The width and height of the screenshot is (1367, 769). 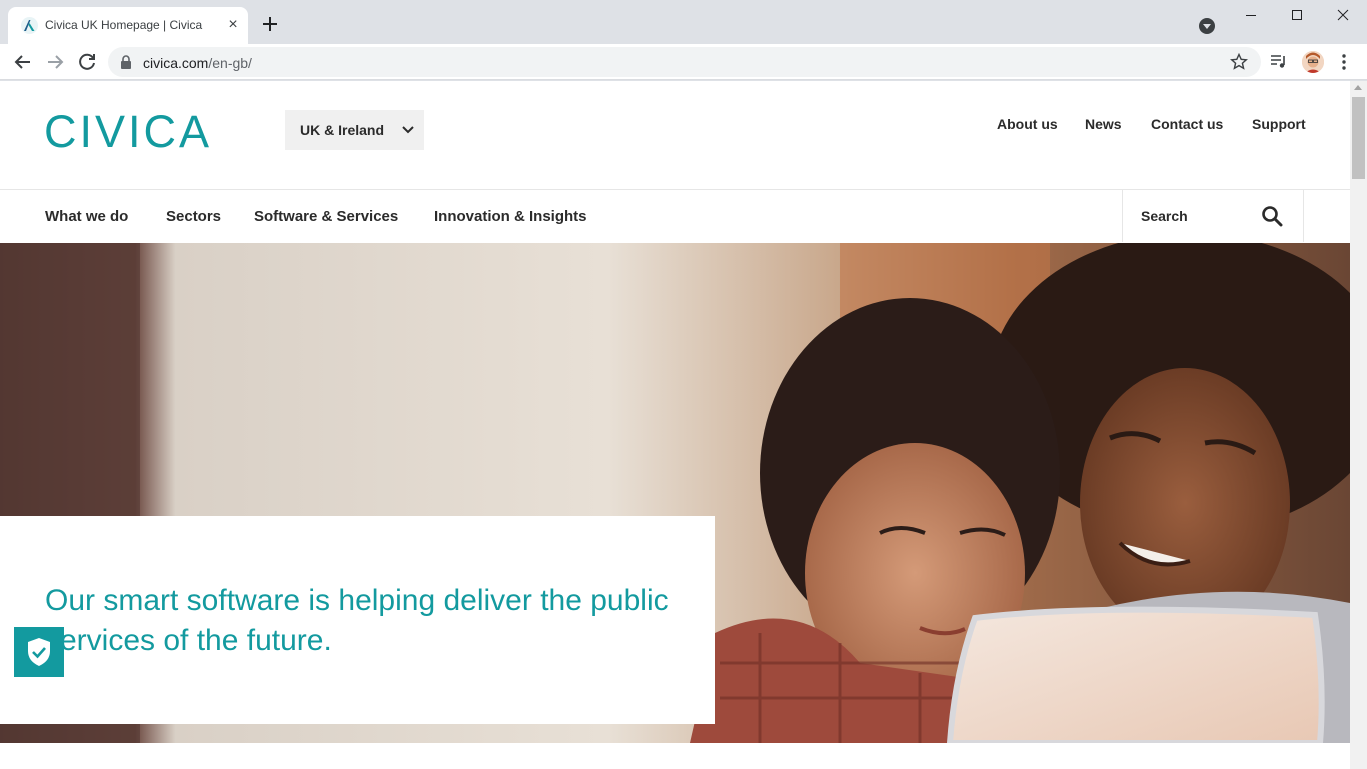 What do you see at coordinates (124, 25) in the screenshot?
I see `tab-title: Civica UK Homepage | Civica` at bounding box center [124, 25].